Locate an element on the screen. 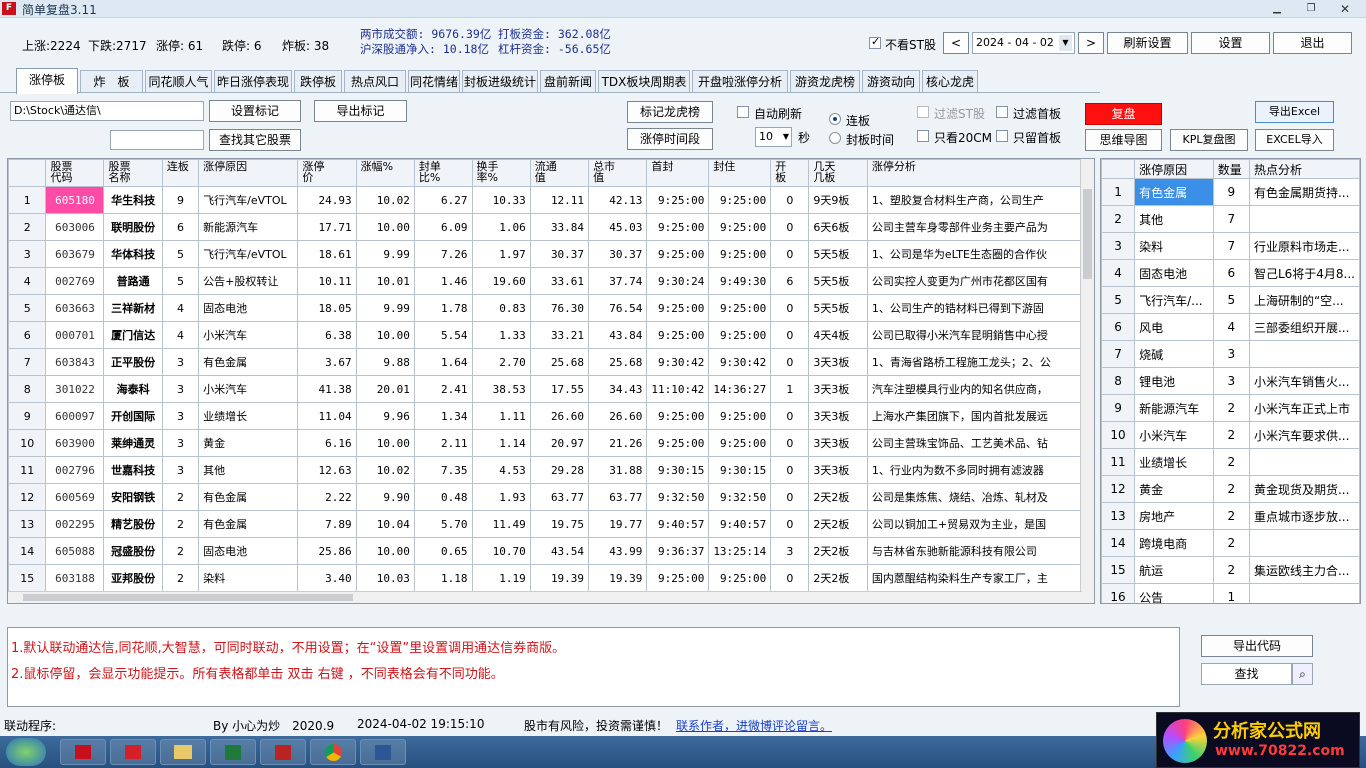 Image resolution: width=1366 pixels, height=768 pixels. reason-cell: 烧碱 is located at coordinates (1174, 354).